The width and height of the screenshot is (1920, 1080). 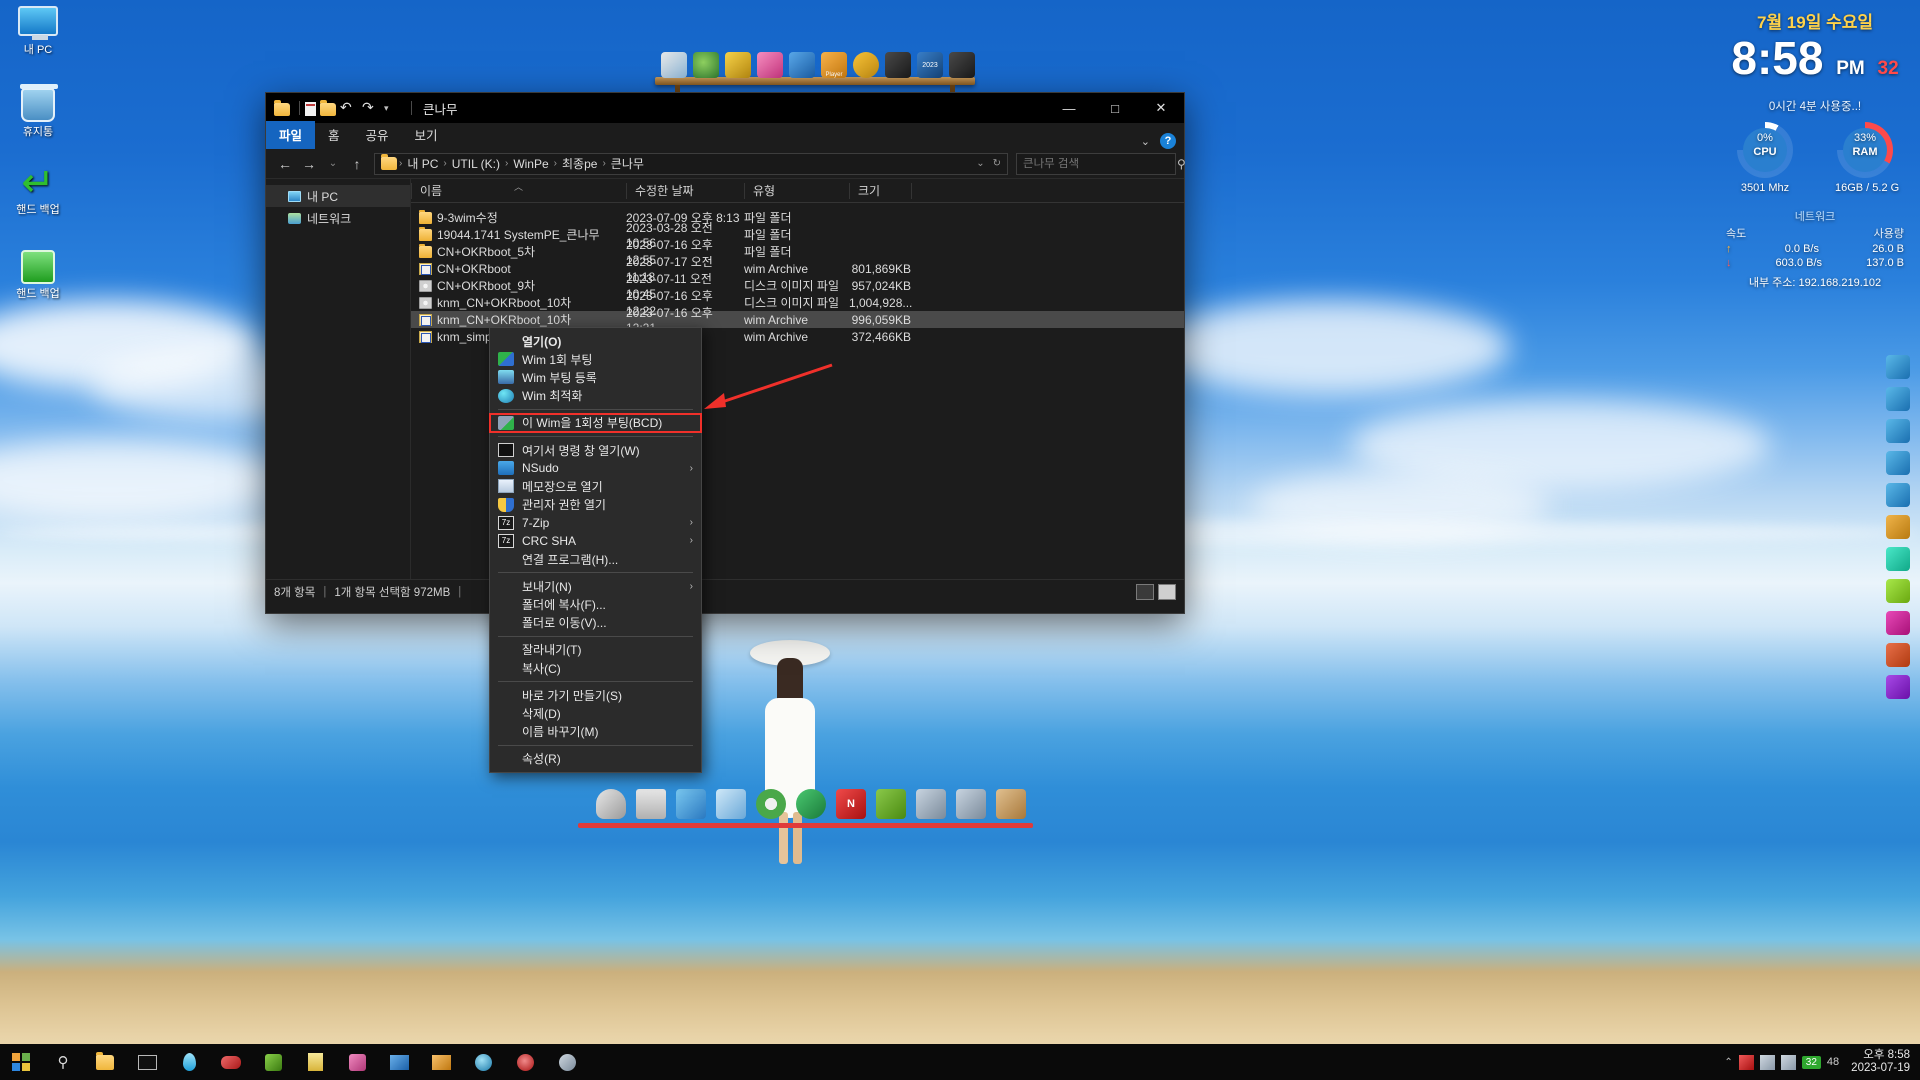 What do you see at coordinates (530, 164) in the screenshot?
I see `breadcrumb-item-2: WinPe` at bounding box center [530, 164].